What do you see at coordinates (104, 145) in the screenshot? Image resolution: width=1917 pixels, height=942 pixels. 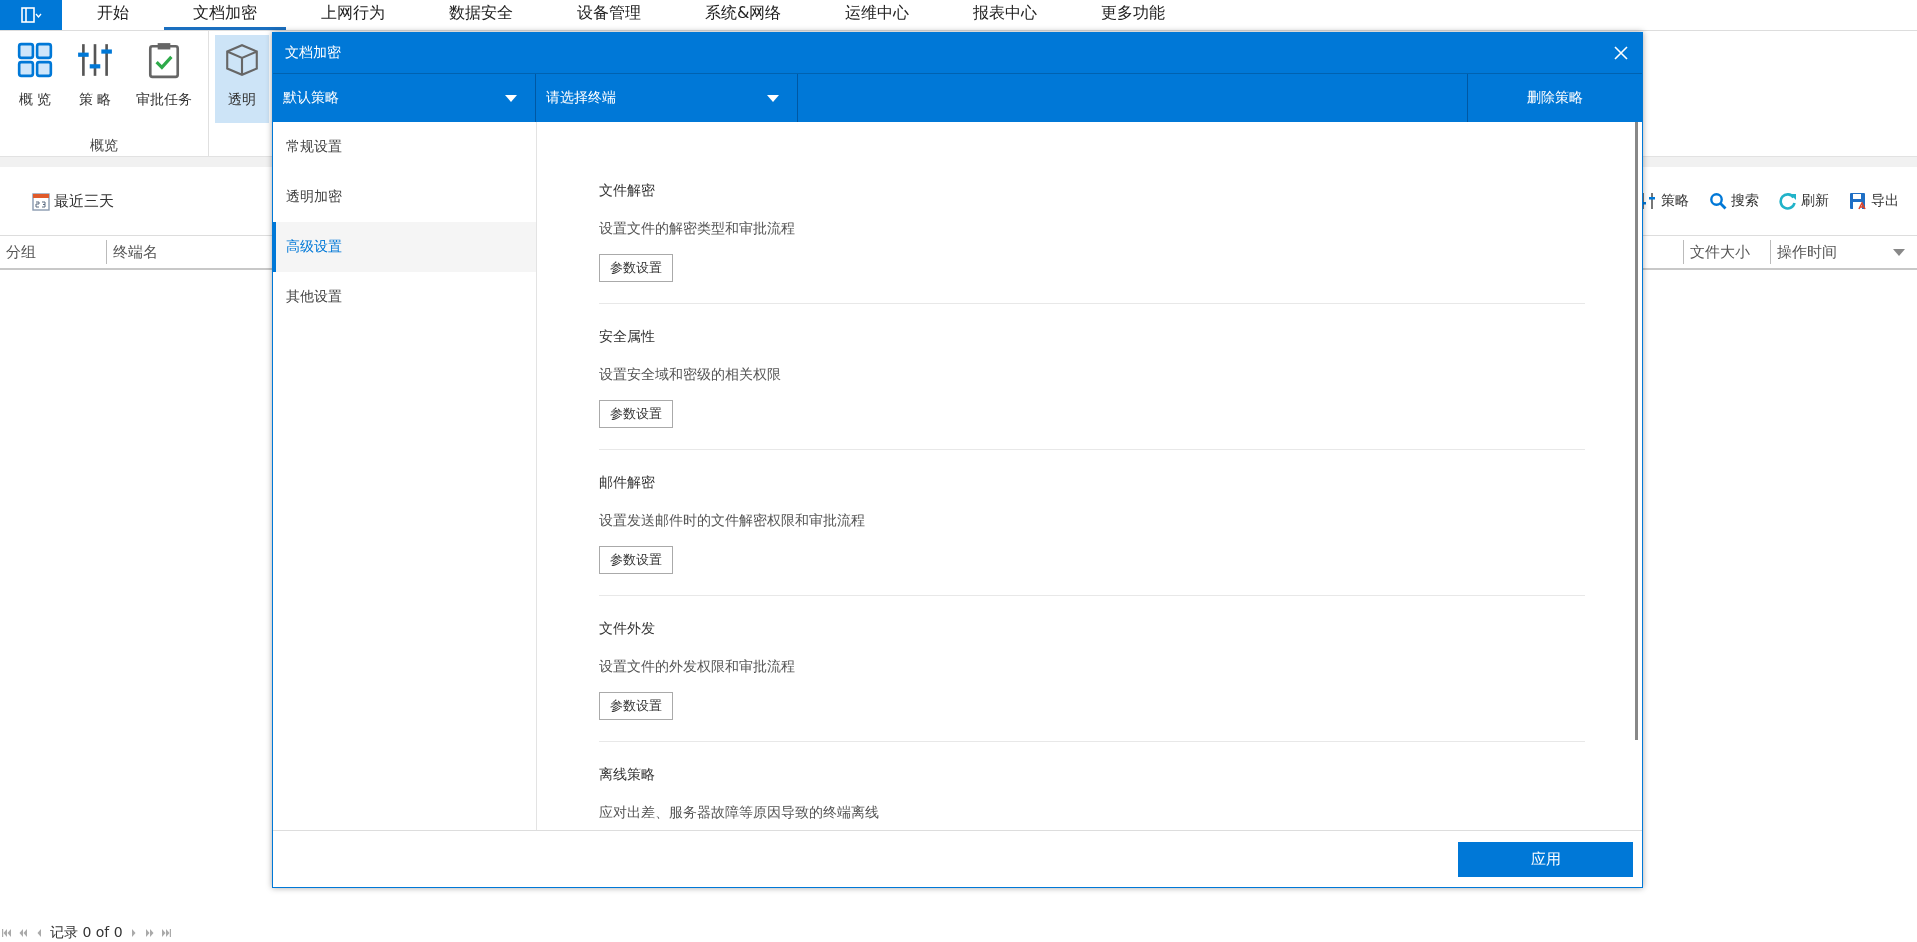 I see `group-label: 概览` at bounding box center [104, 145].